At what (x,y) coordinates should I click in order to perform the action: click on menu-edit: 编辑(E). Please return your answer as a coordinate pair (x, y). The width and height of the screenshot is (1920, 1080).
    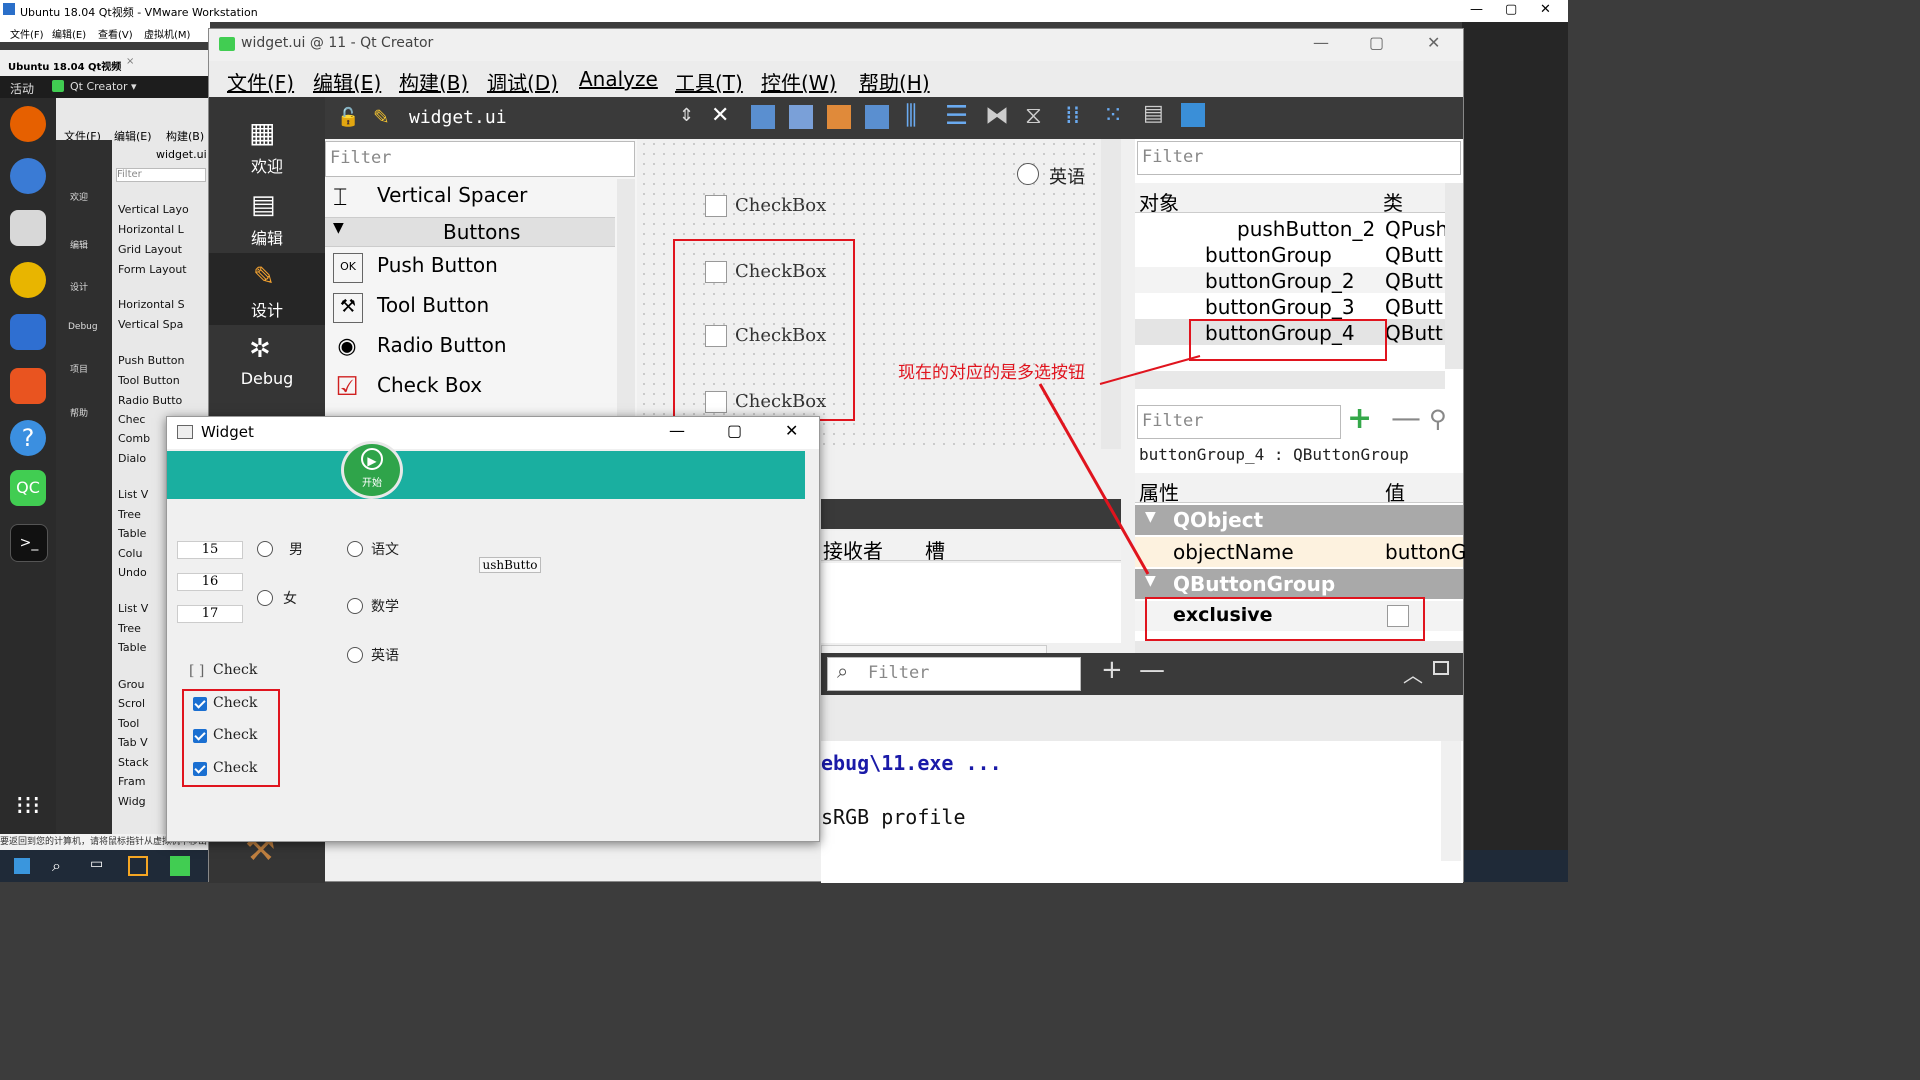
    Looking at the image, I should click on (347, 81).